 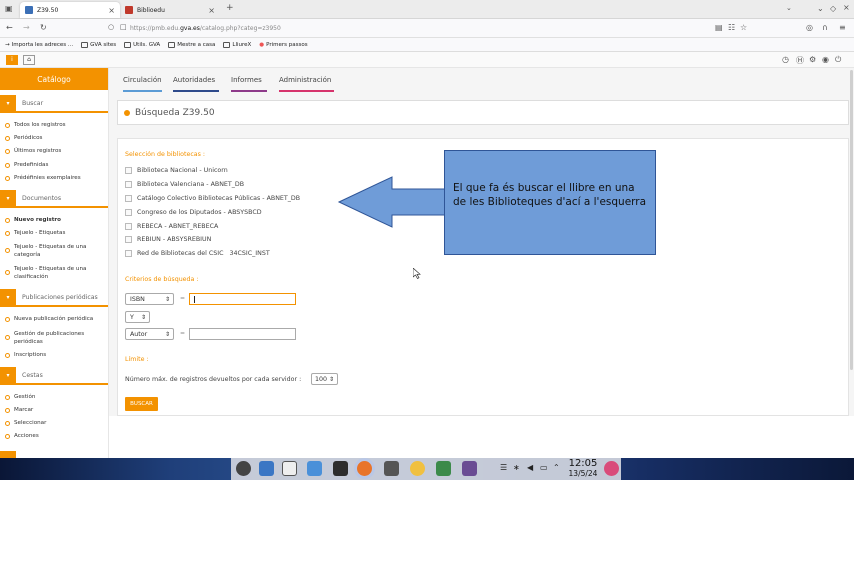 What do you see at coordinates (29, 60) in the screenshot?
I see `home-icon: ⌂` at bounding box center [29, 60].